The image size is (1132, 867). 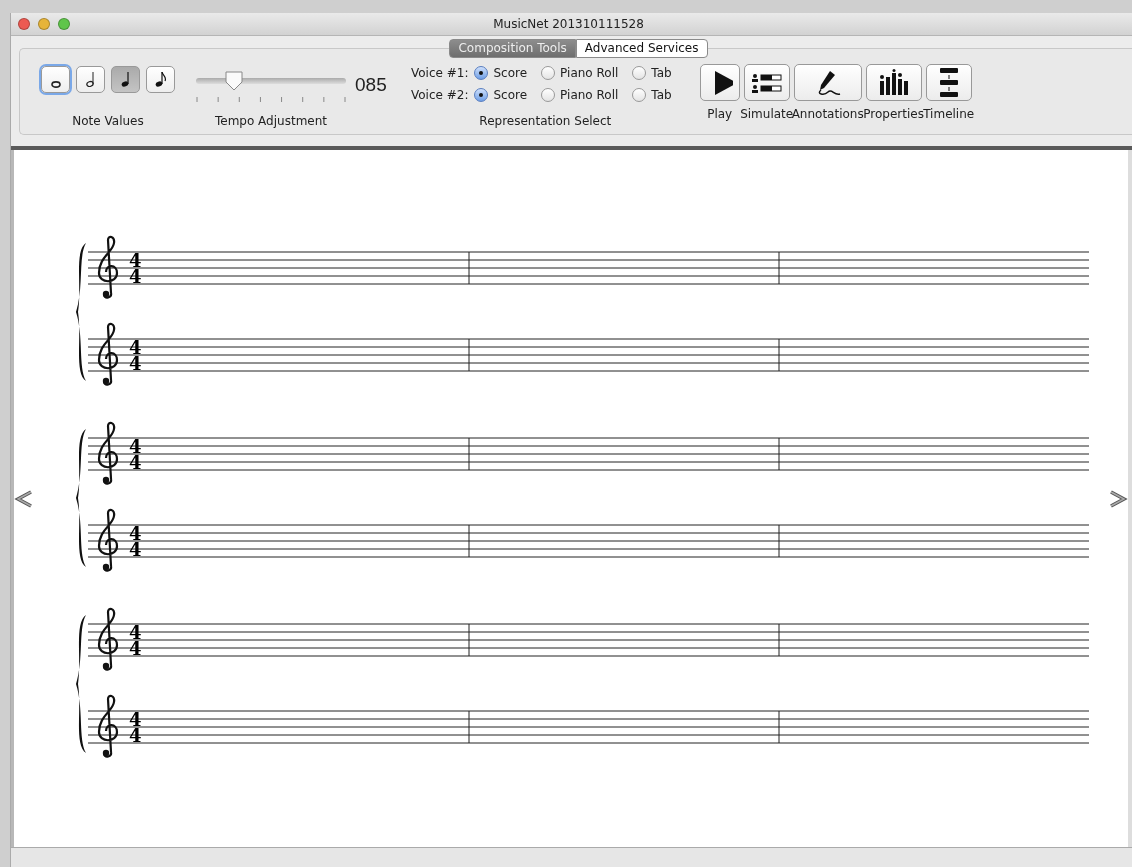 I want to click on group-label: Representation Select, so click(x=545, y=121).